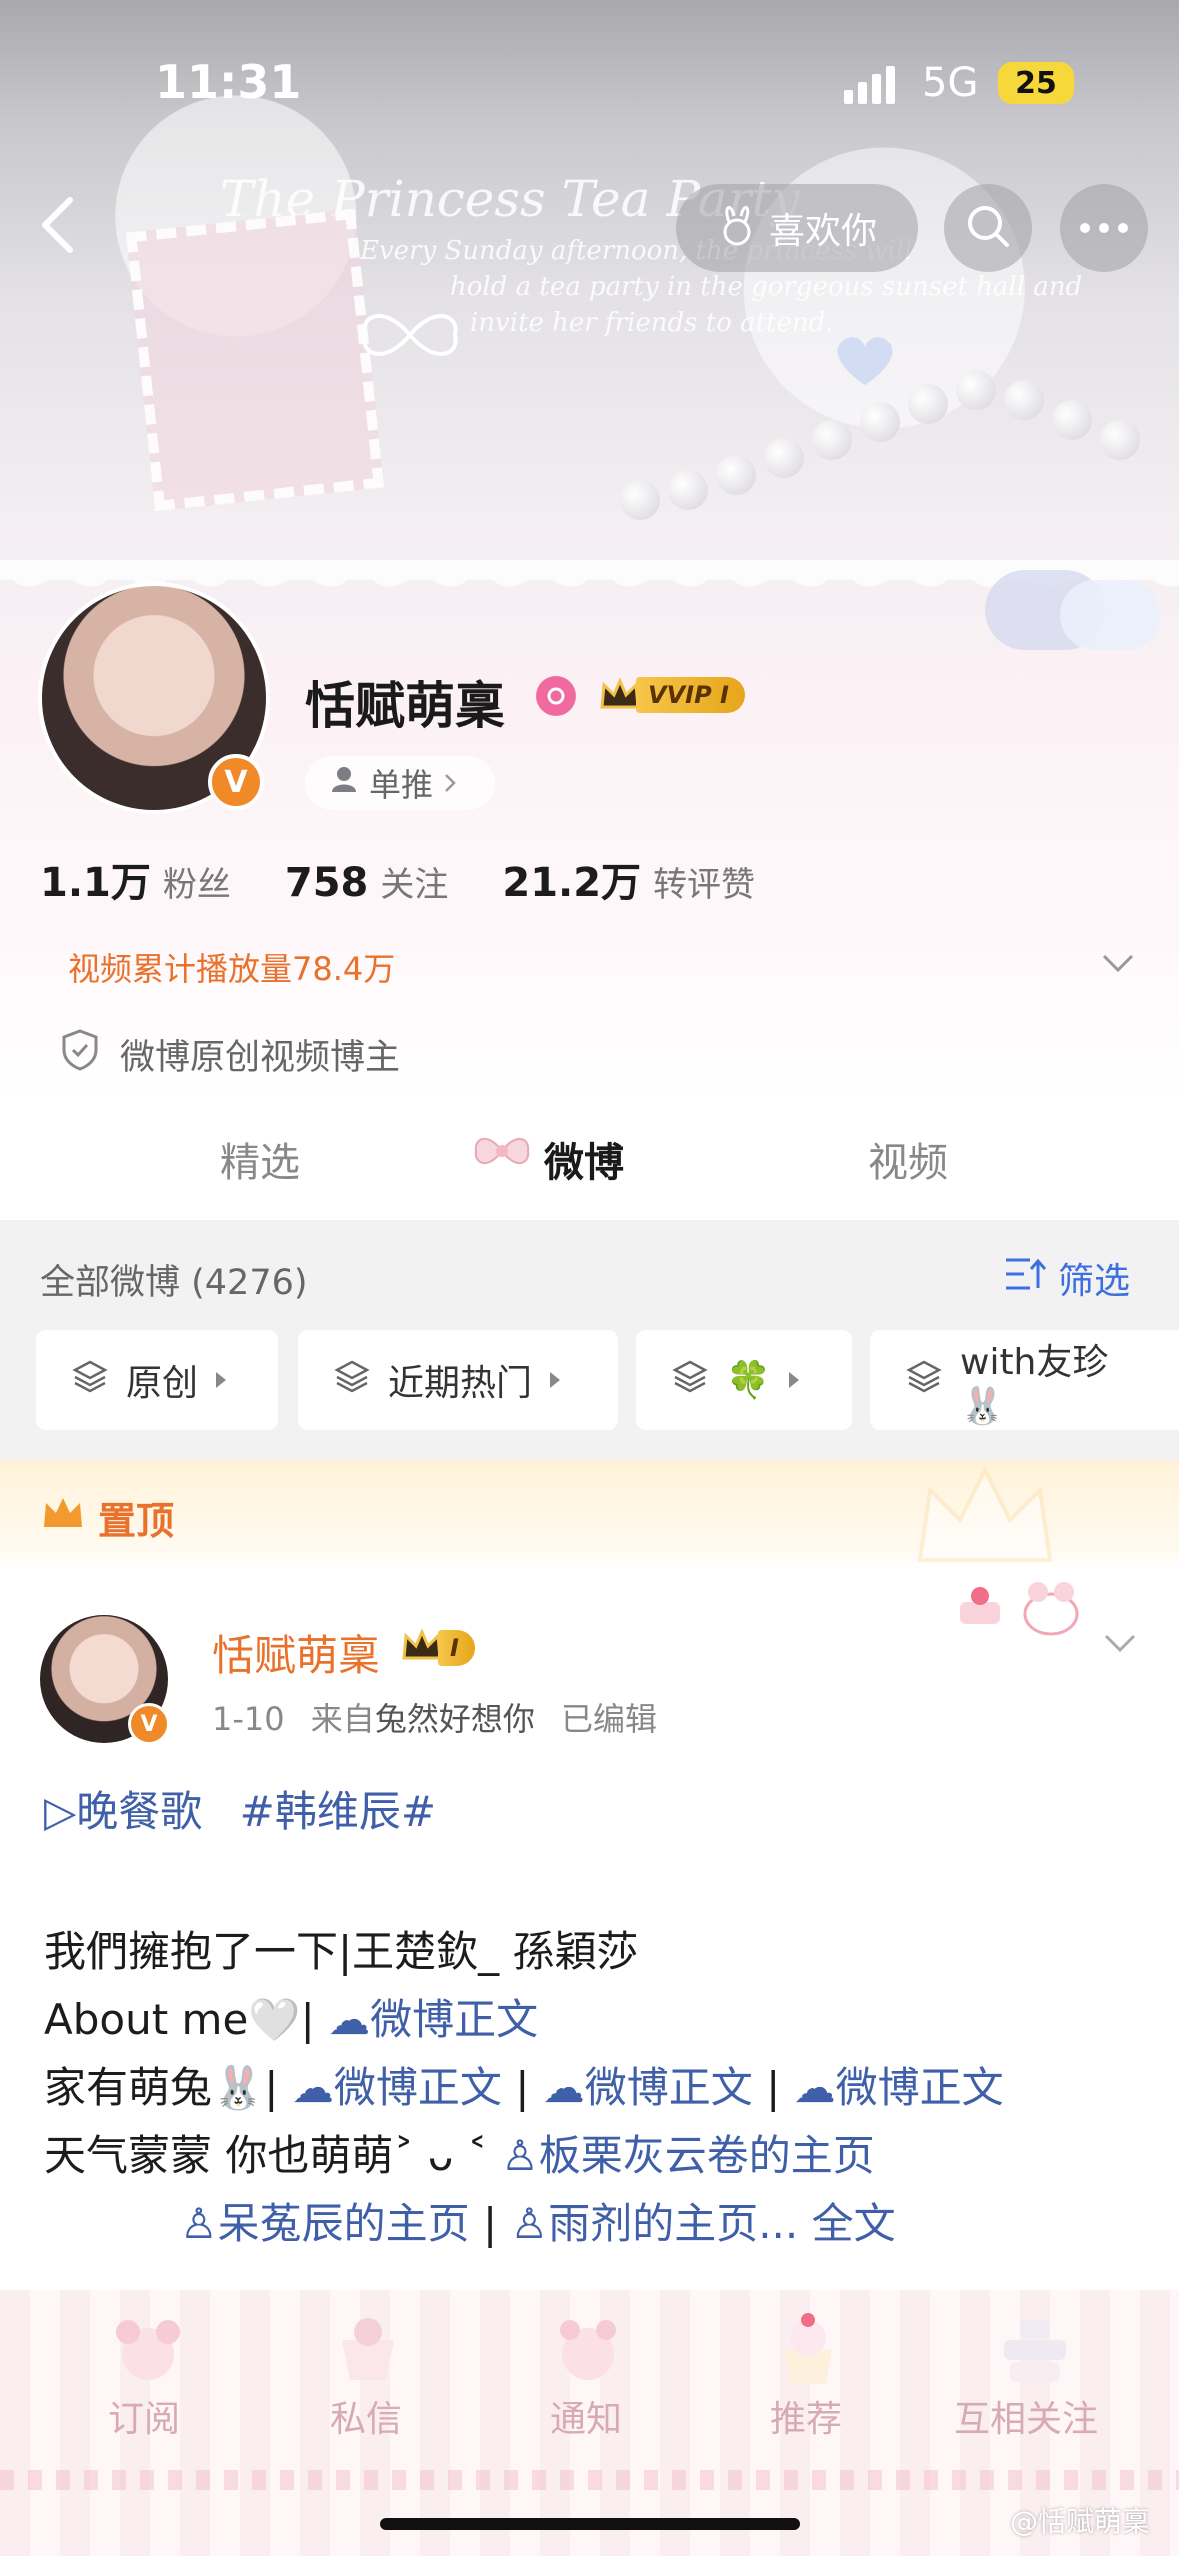 The width and height of the screenshot is (1179, 2556). I want to click on post-text: About me🤍|, so click(179, 2019).